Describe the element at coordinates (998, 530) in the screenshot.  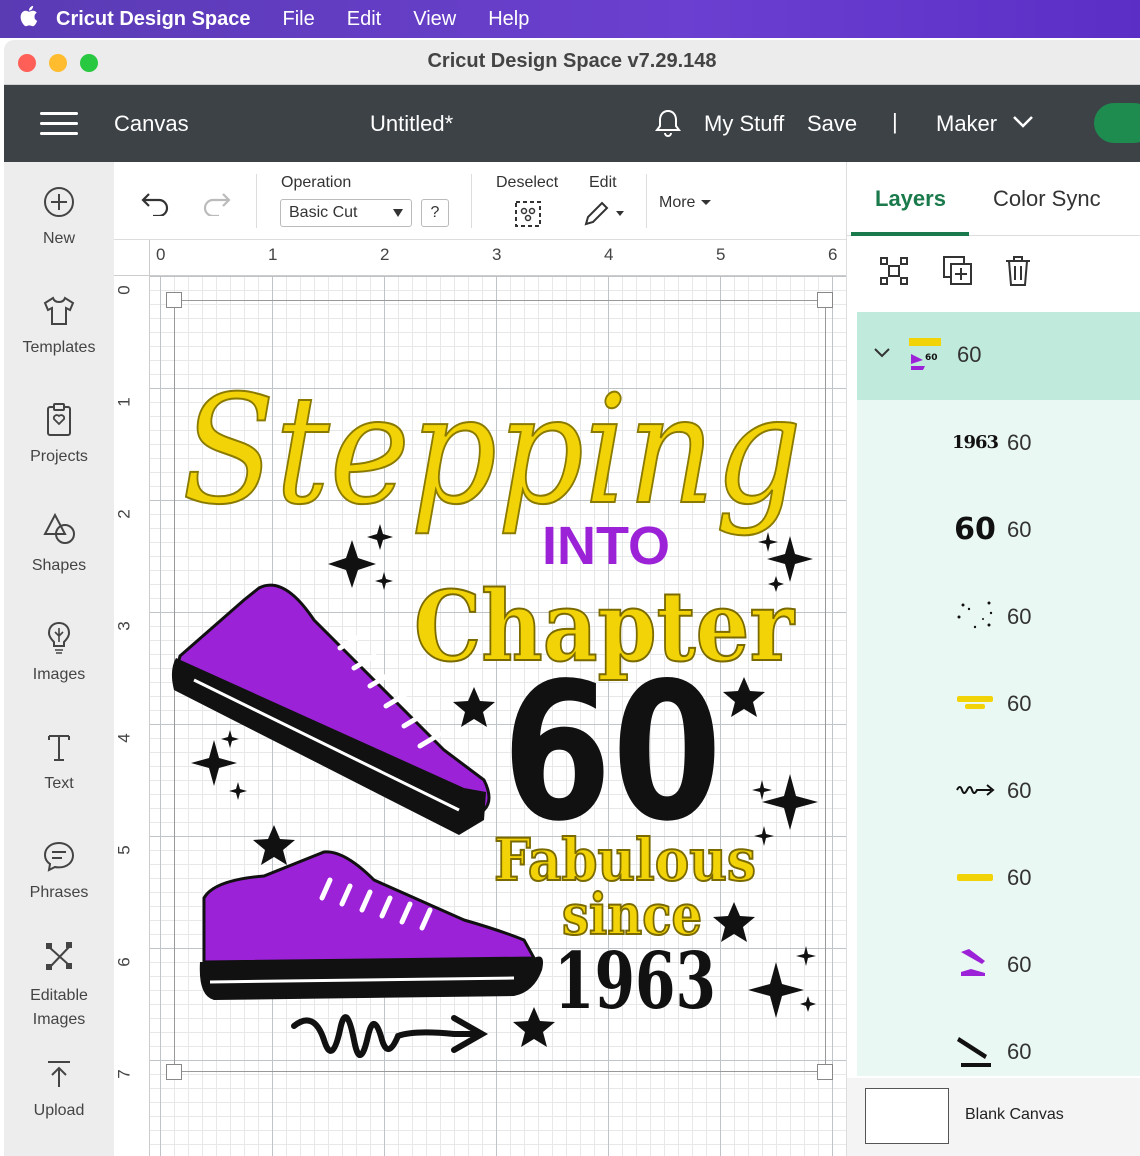
I see `layer-row: 60 60` at that location.